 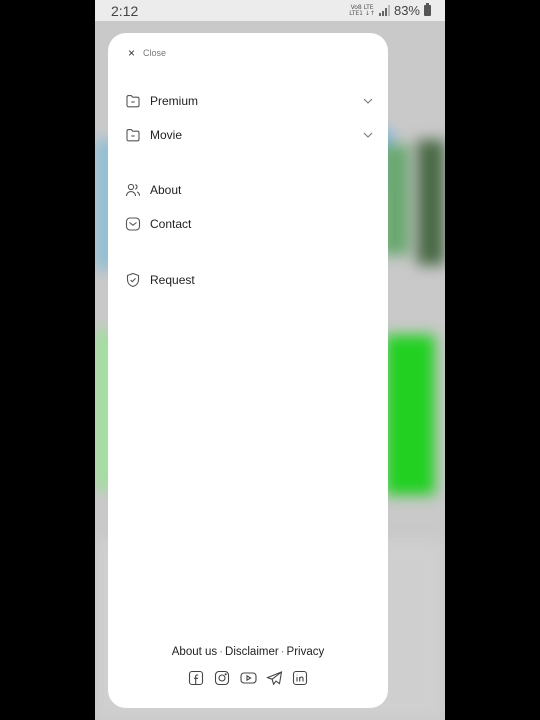 What do you see at coordinates (250, 135) in the screenshot?
I see `menu-item-movie: Movie` at bounding box center [250, 135].